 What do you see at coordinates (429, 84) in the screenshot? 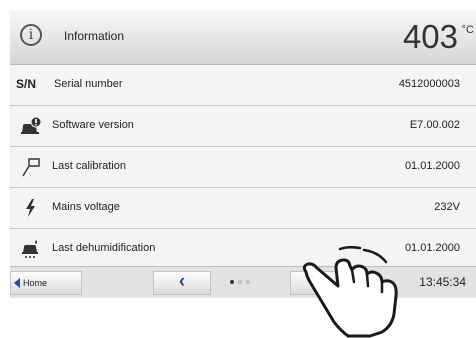
I see `row-value: 4512000003` at bounding box center [429, 84].